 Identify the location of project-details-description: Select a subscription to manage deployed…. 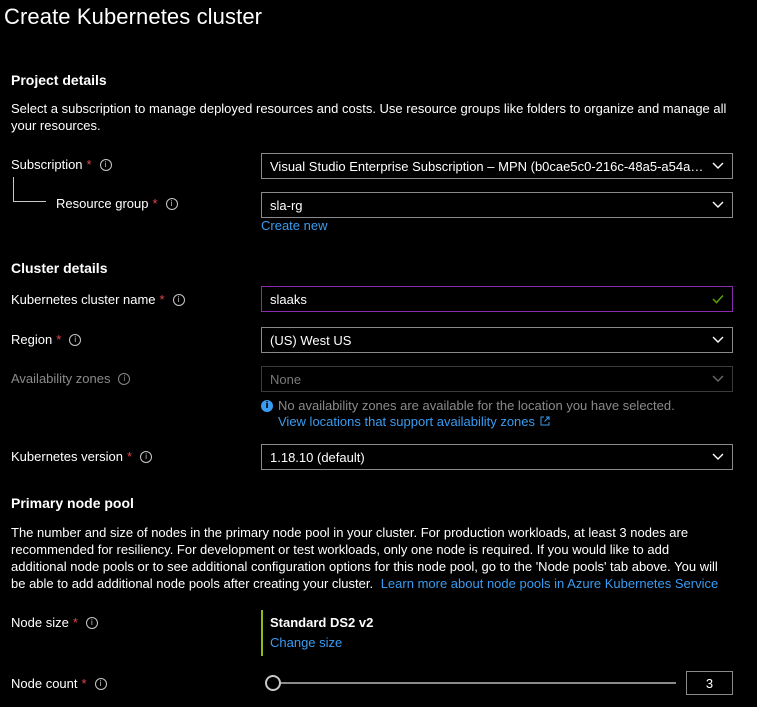
(369, 117).